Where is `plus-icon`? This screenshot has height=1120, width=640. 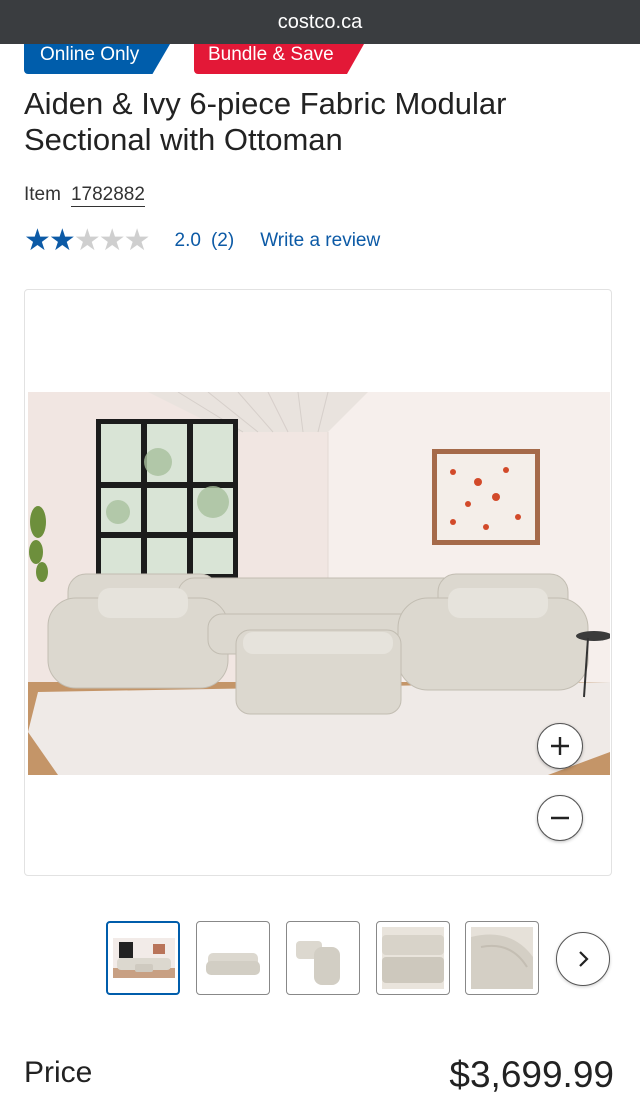
plus-icon is located at coordinates (560, 746).